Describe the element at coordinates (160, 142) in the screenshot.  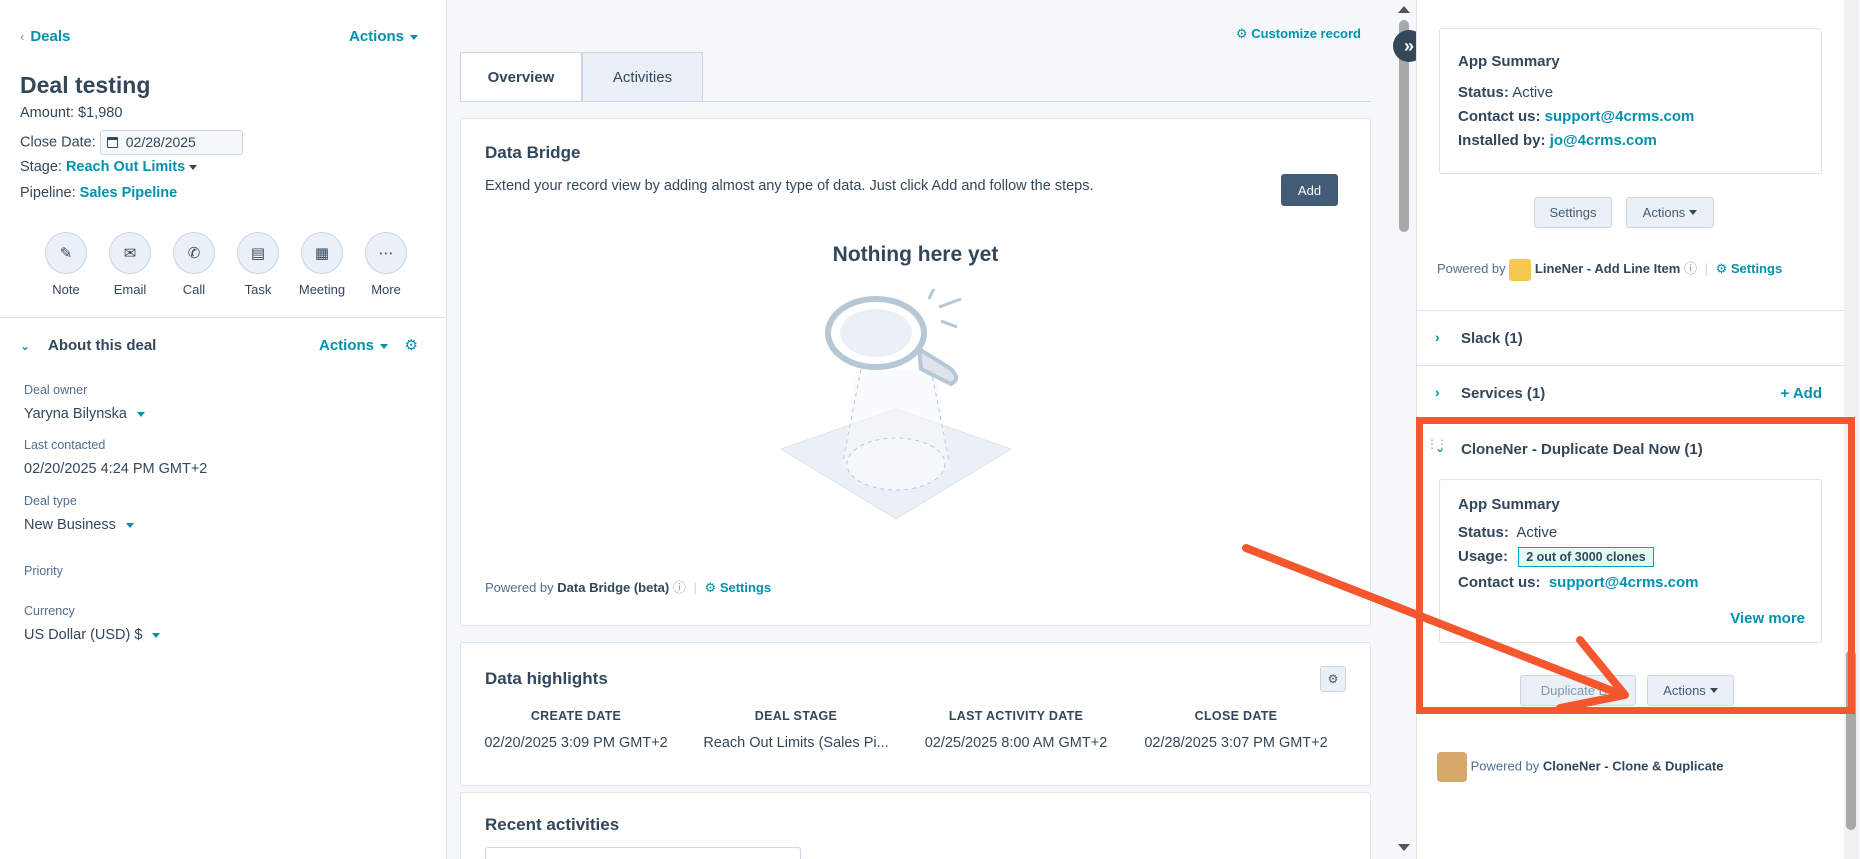
I see `close-date-value: 02/28/2025` at that location.